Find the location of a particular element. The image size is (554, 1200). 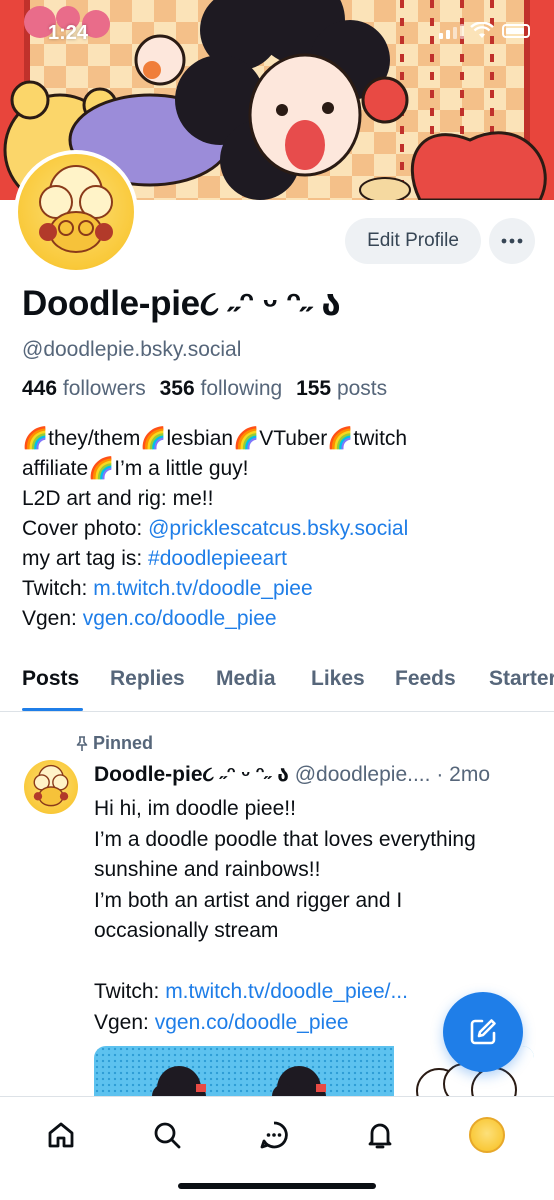

followers-link: 446 followers is located at coordinates (84, 388).